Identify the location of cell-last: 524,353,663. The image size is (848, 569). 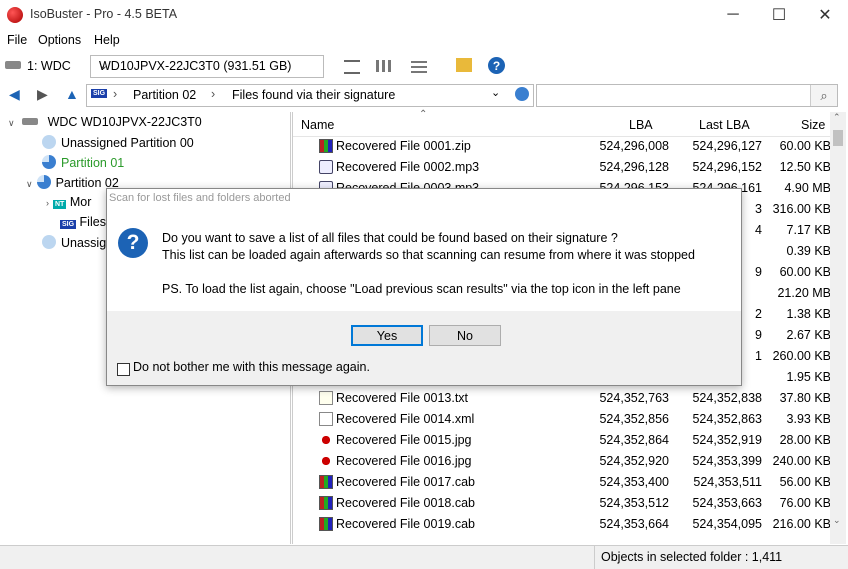
(727, 503).